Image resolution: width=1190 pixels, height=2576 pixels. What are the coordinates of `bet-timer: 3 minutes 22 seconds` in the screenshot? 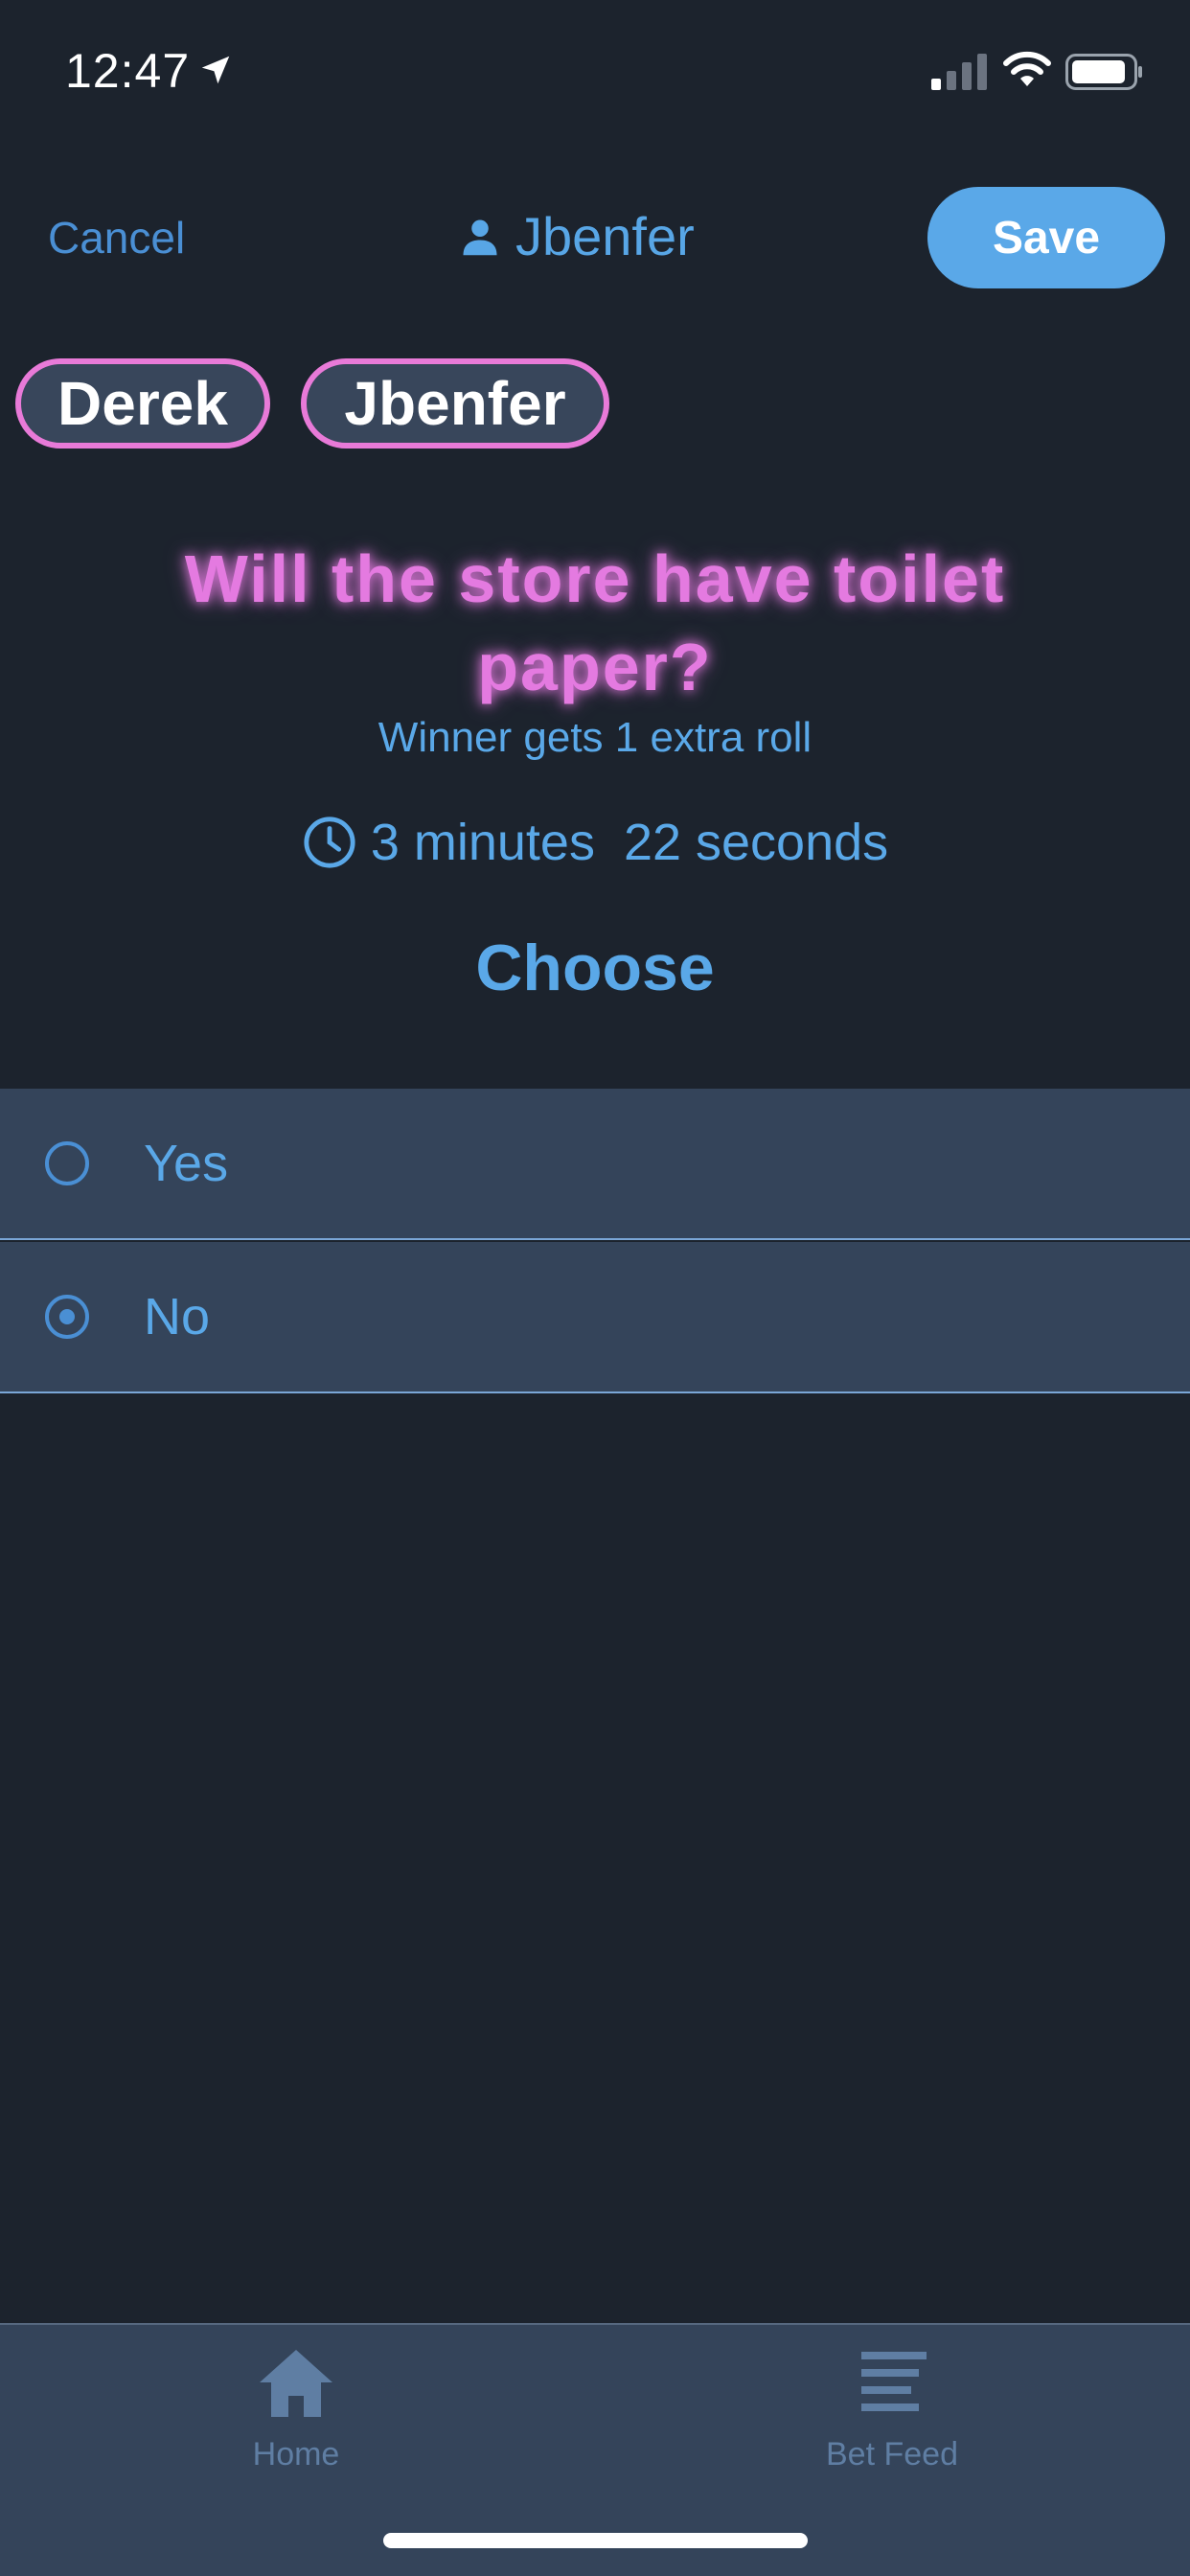 It's located at (595, 842).